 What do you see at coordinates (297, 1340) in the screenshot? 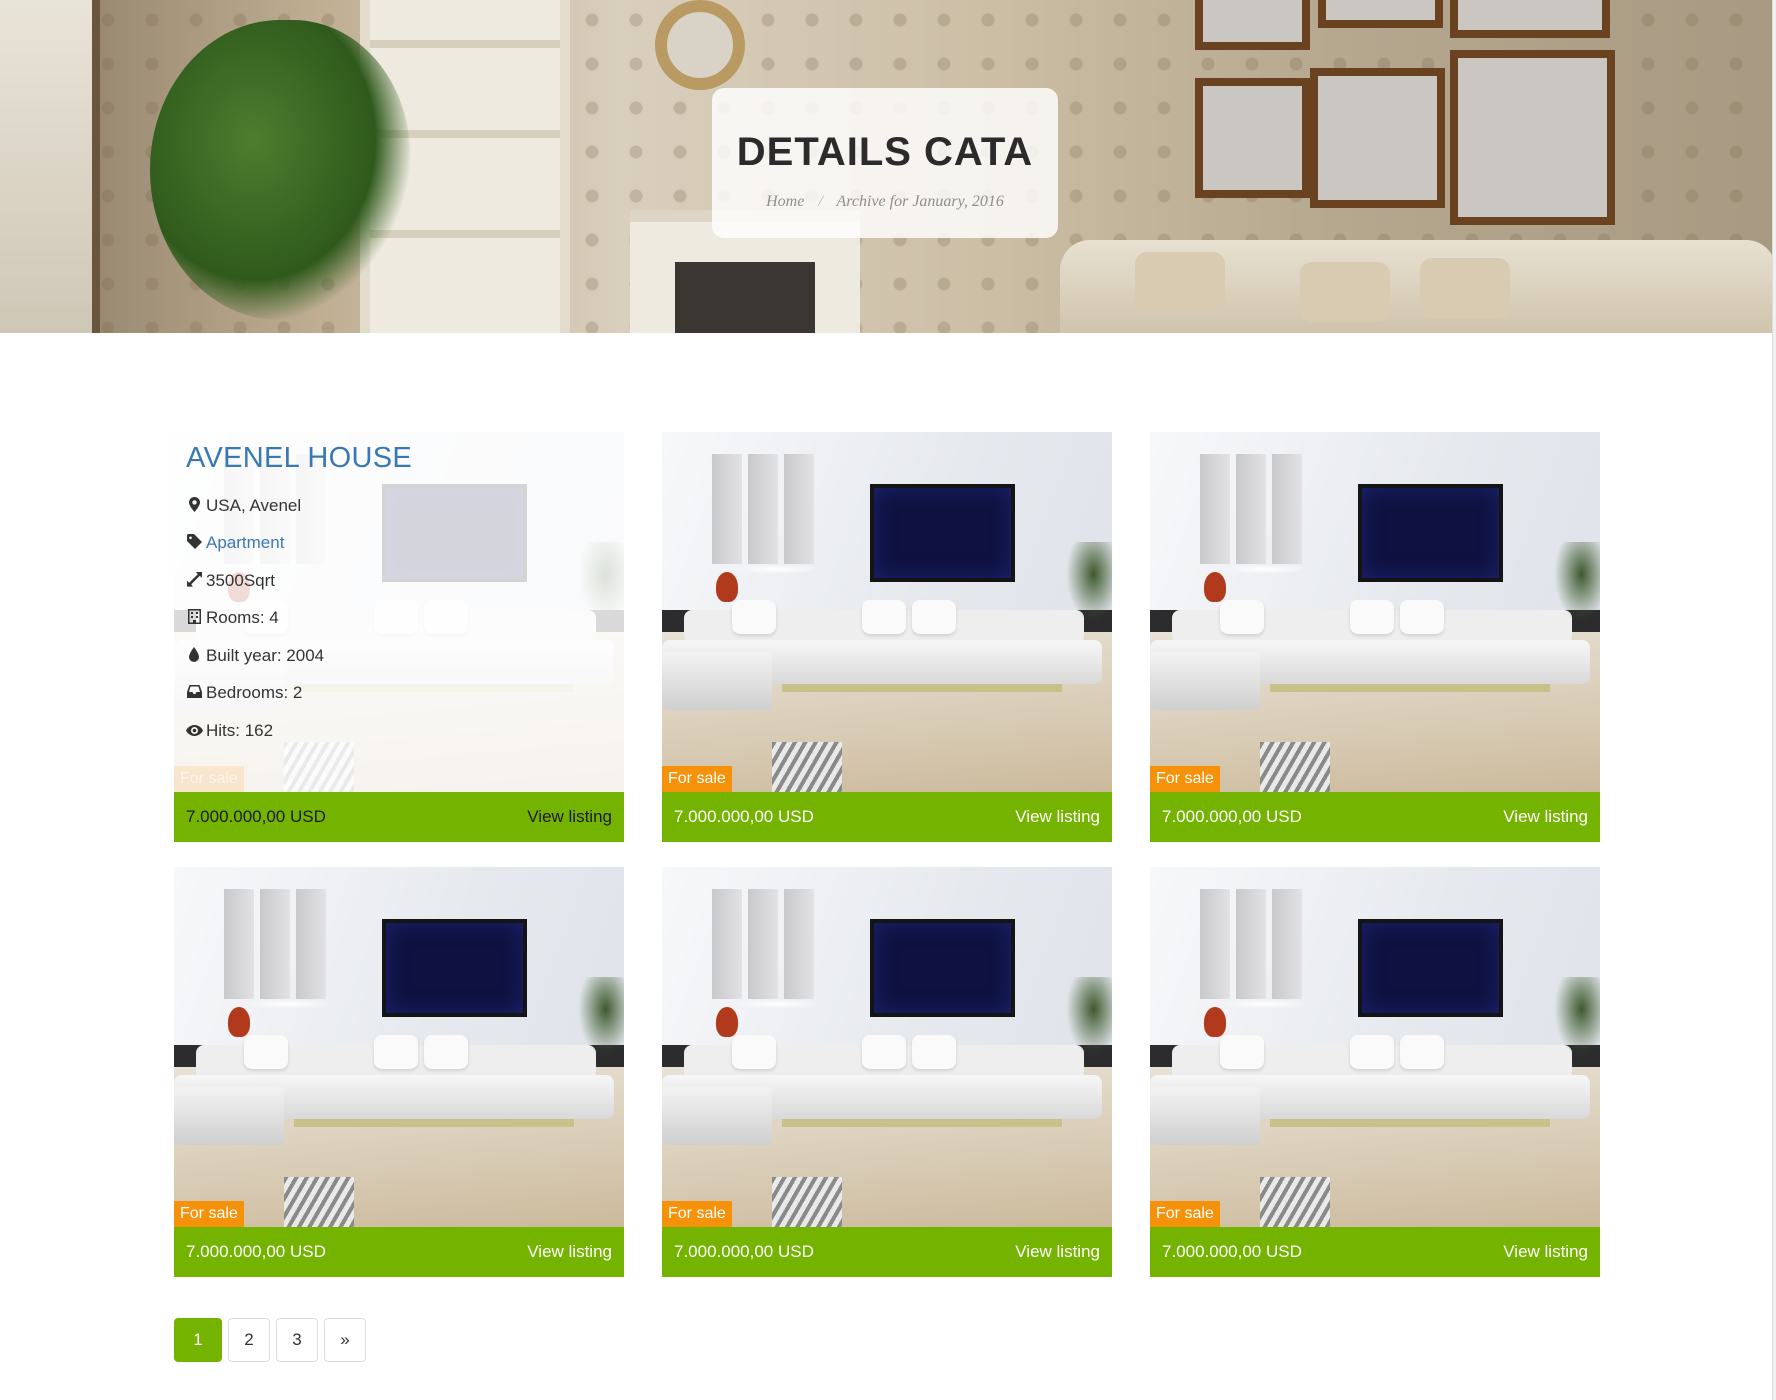
I see `page-3-button: 3` at bounding box center [297, 1340].